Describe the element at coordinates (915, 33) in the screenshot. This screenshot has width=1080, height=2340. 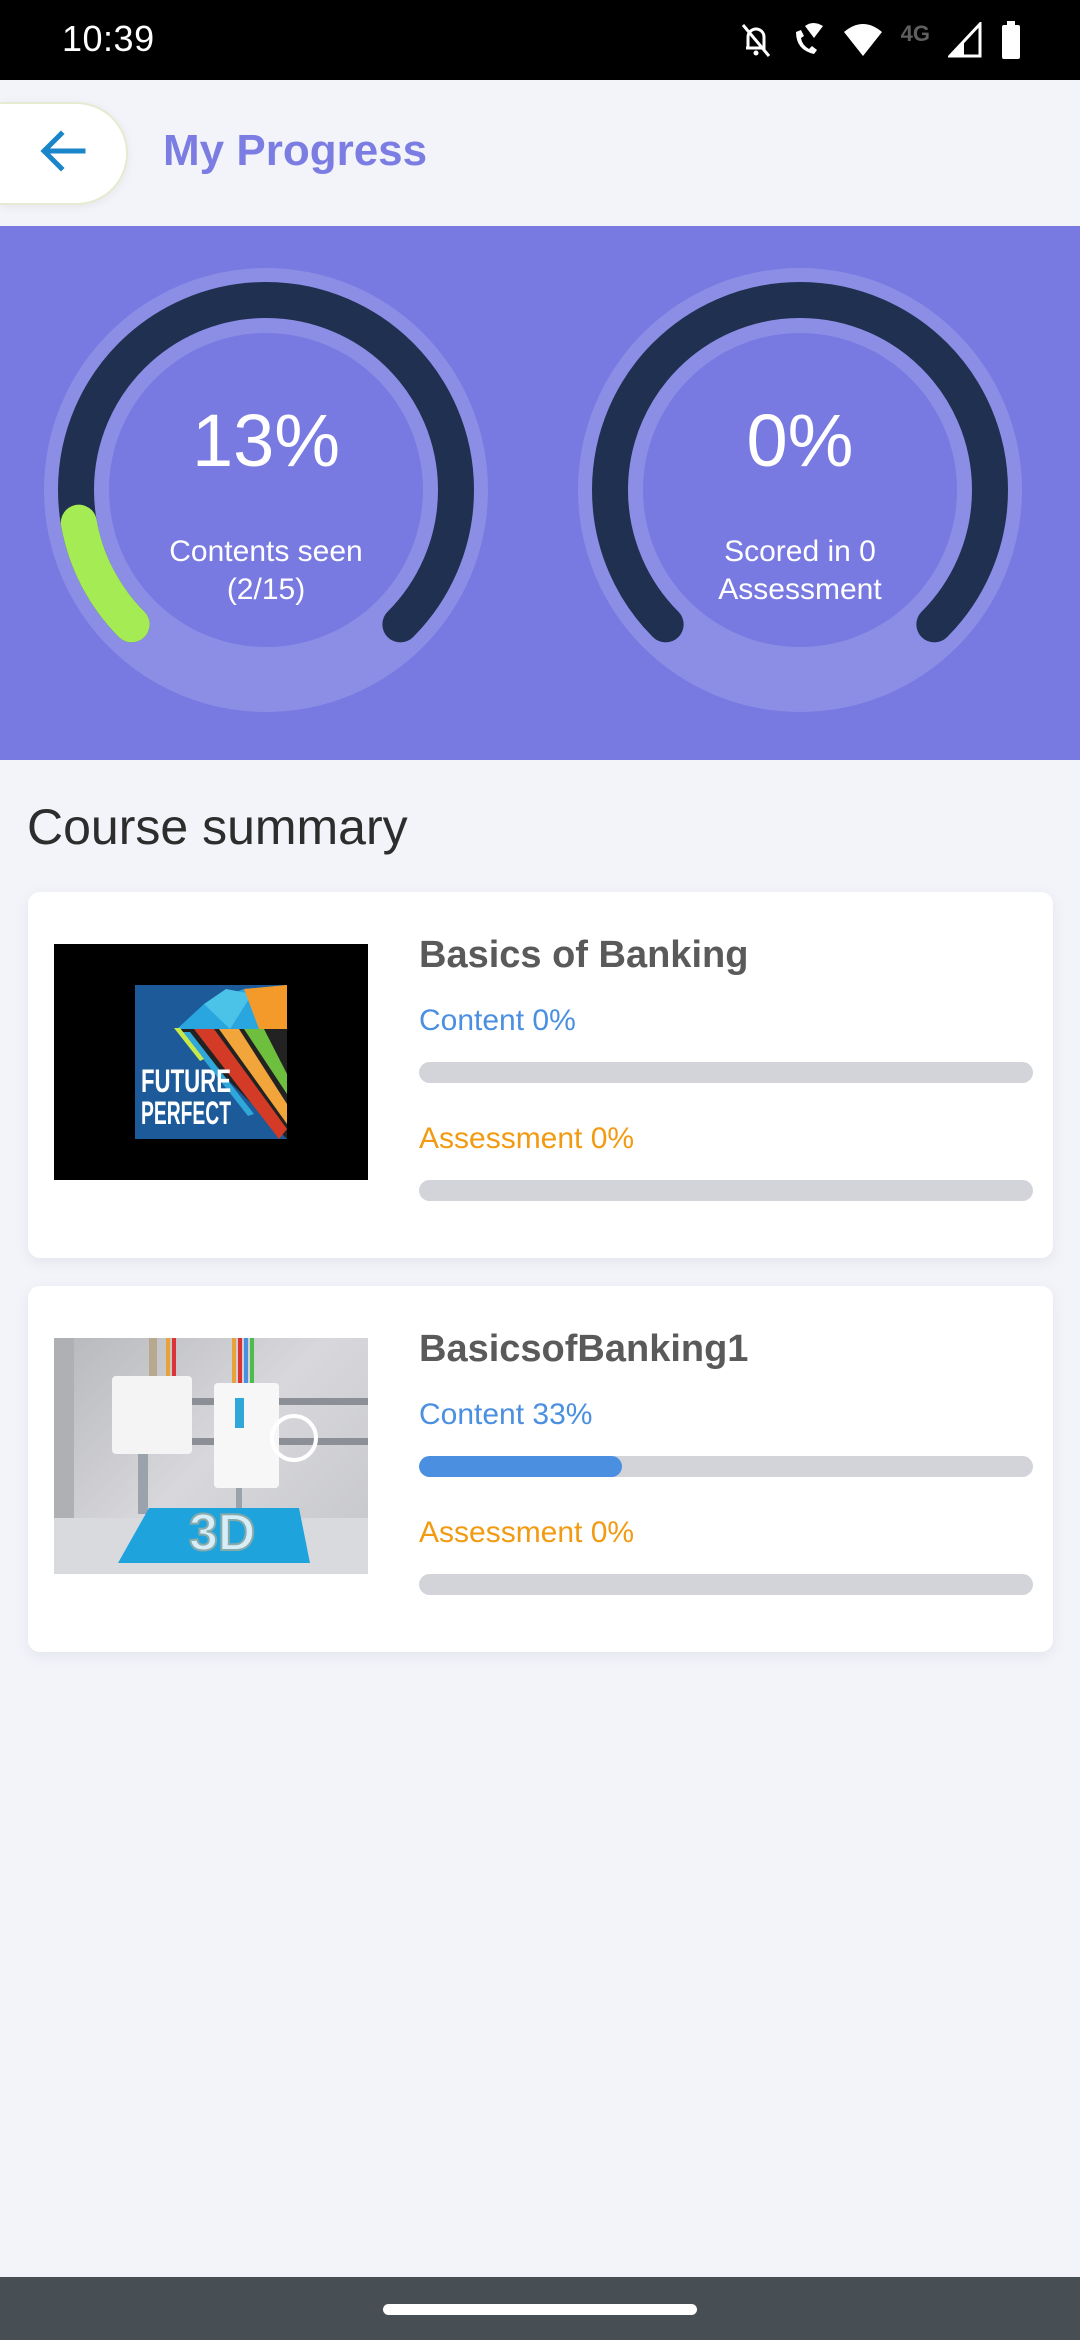
I see `network-type-label: 4G` at that location.